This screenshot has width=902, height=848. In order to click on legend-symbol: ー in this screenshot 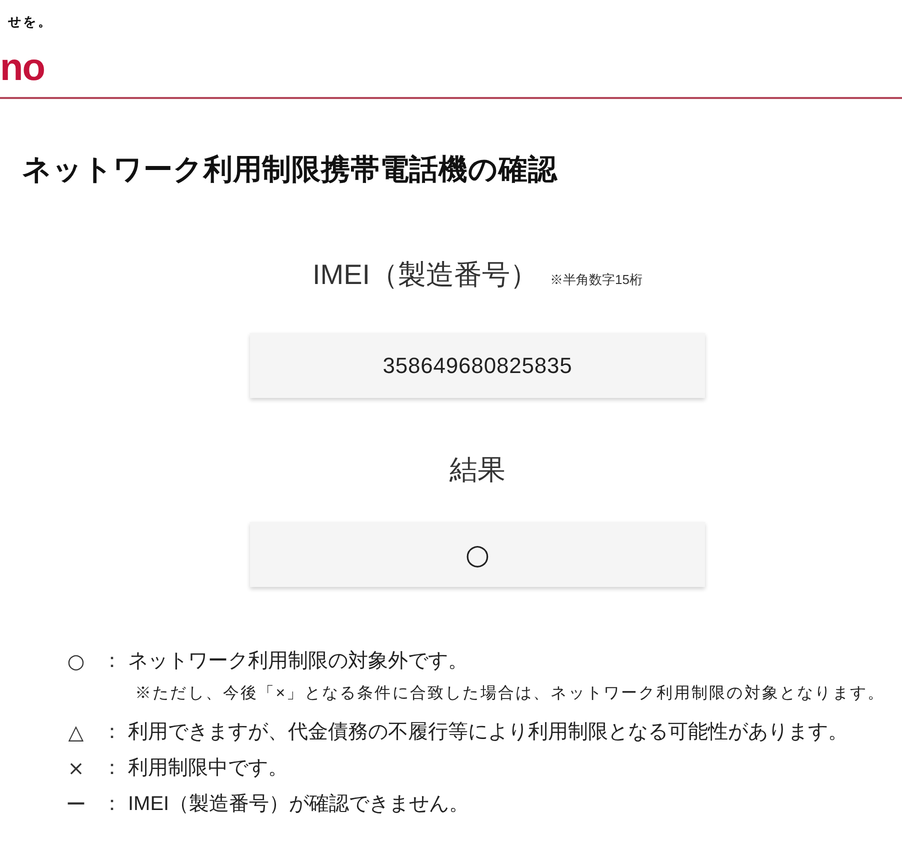, I will do `click(76, 804)`.